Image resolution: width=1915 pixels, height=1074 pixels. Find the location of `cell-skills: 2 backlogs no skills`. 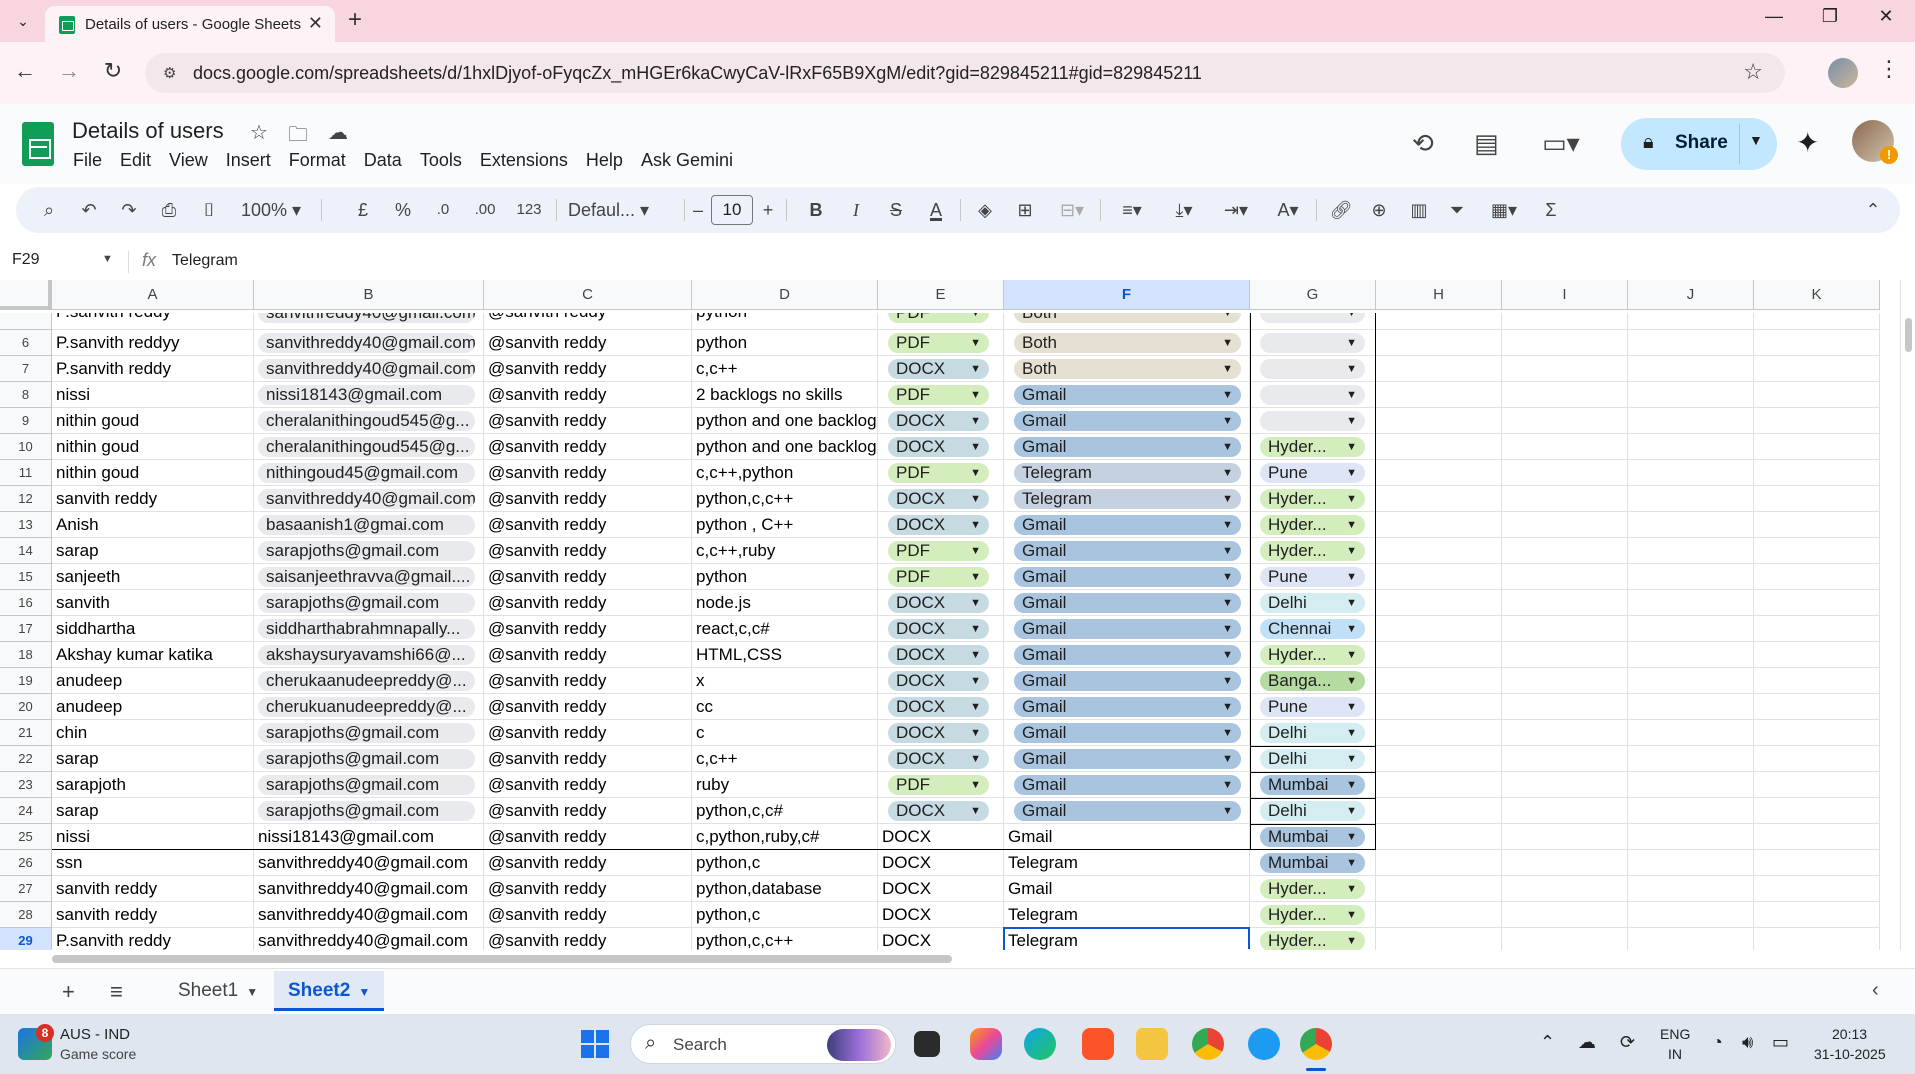

cell-skills: 2 backlogs no skills is located at coordinates (785, 395).